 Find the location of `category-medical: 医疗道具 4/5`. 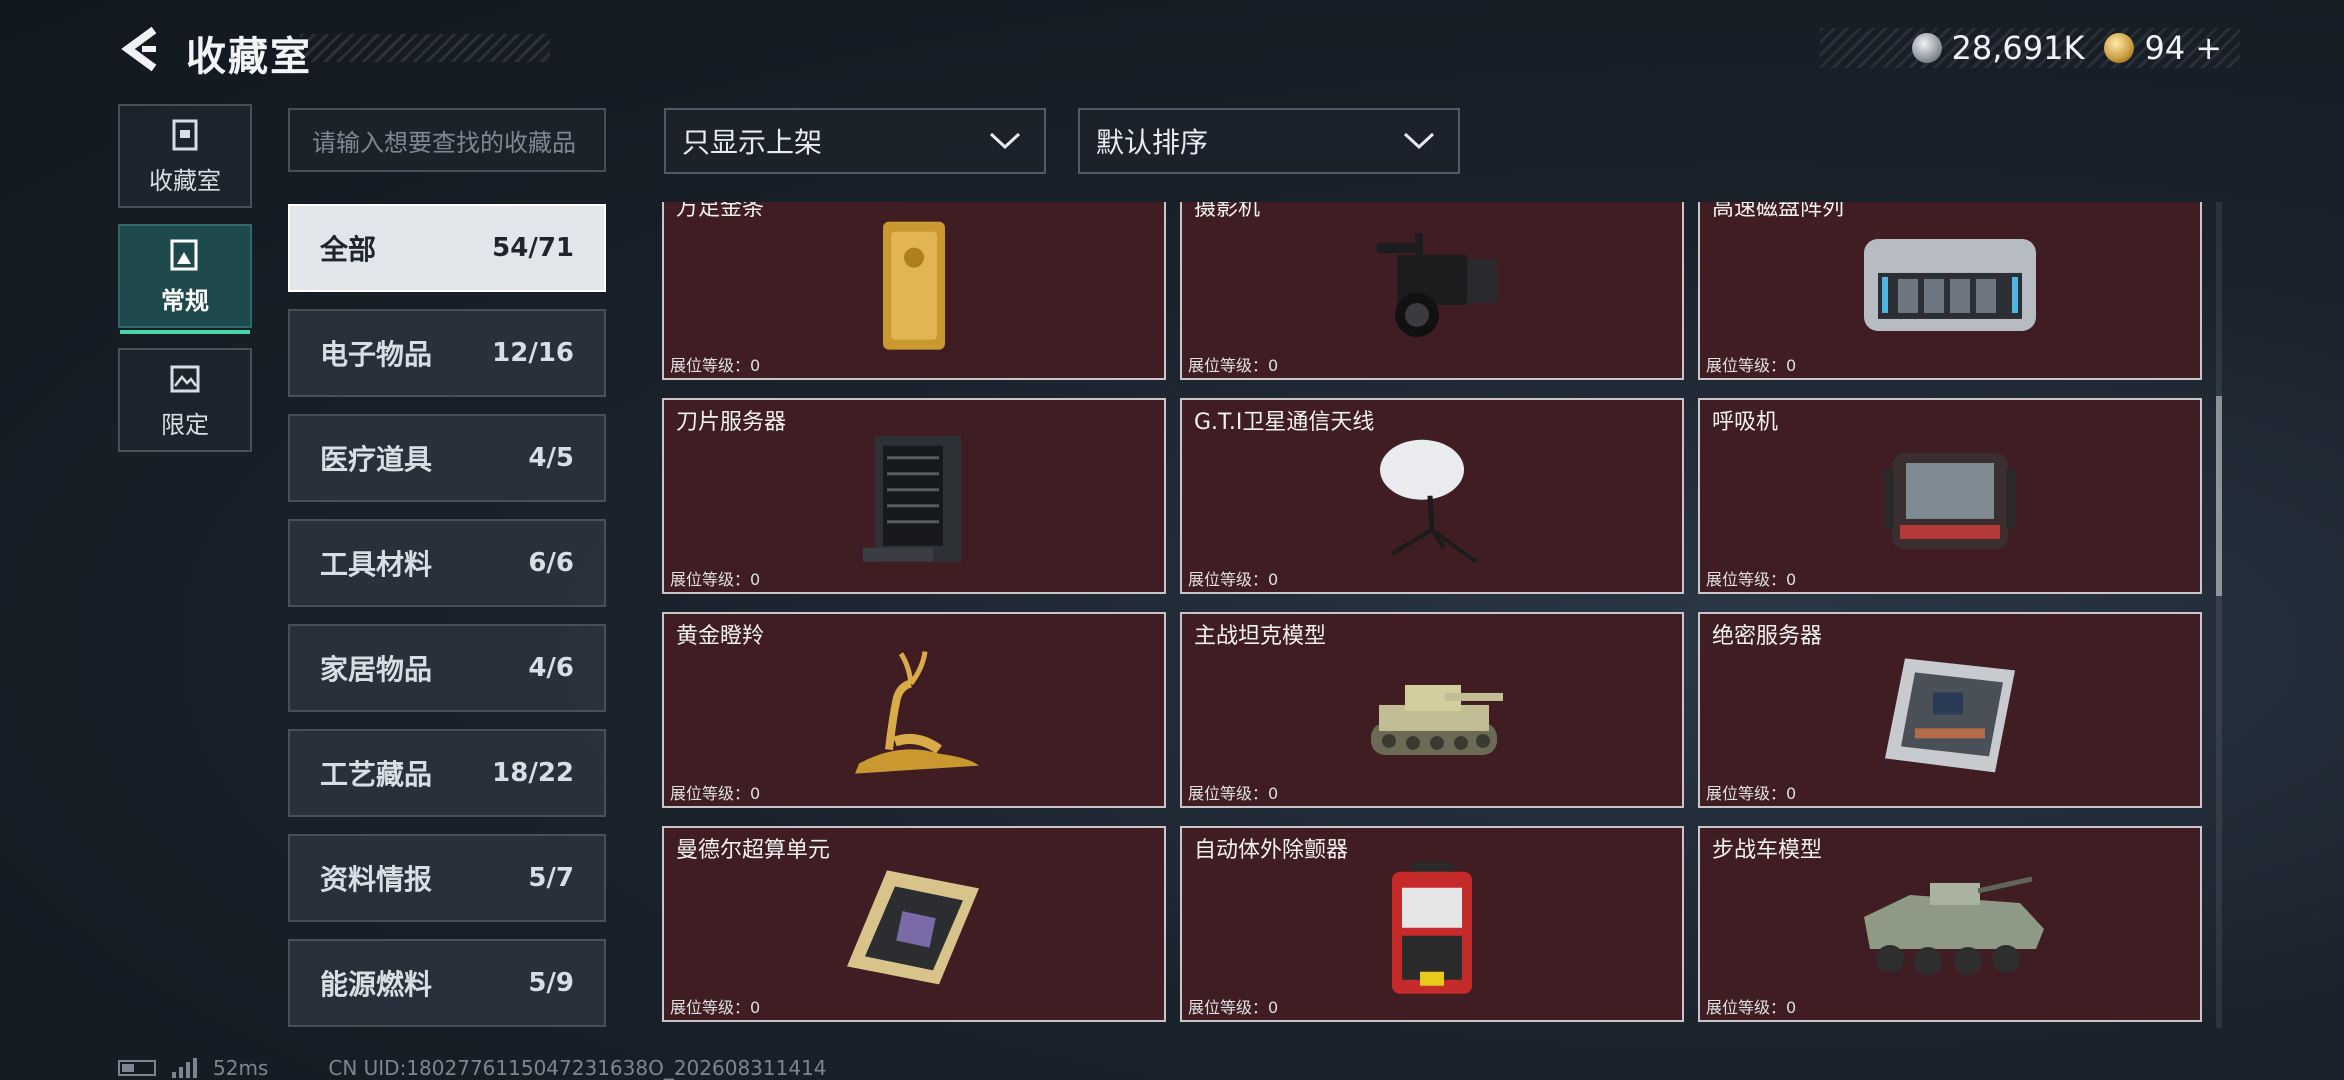

category-medical: 医疗道具 4/5 is located at coordinates (447, 458).